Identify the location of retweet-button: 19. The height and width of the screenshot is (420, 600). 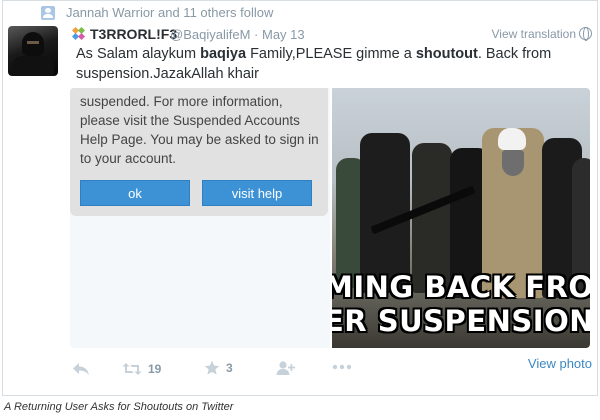
(141, 369).